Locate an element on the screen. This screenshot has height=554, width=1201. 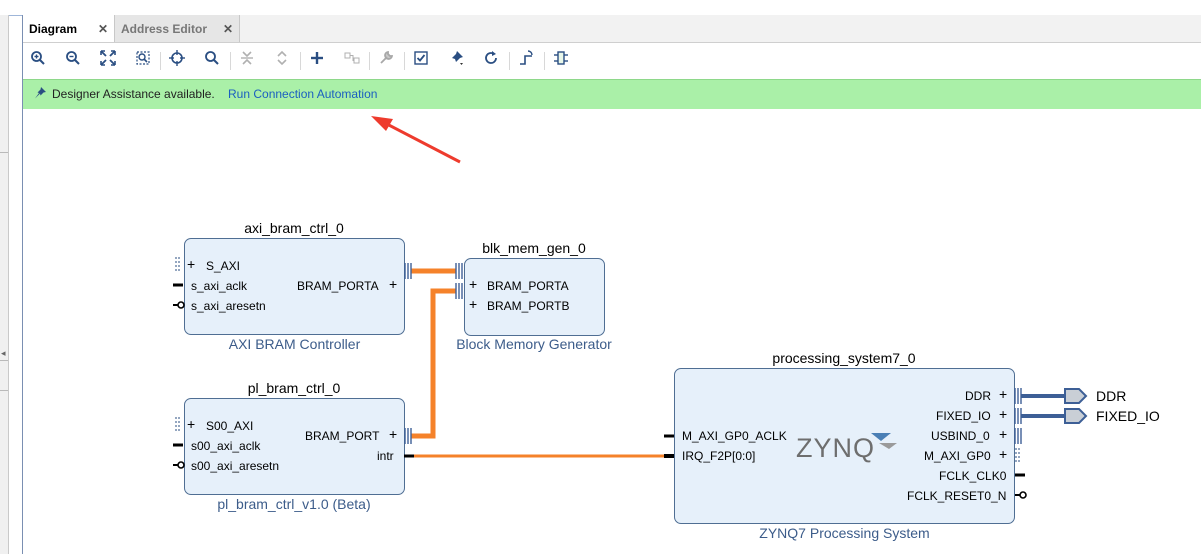
annotation-arrow-shaft is located at coordinates (421, 142).